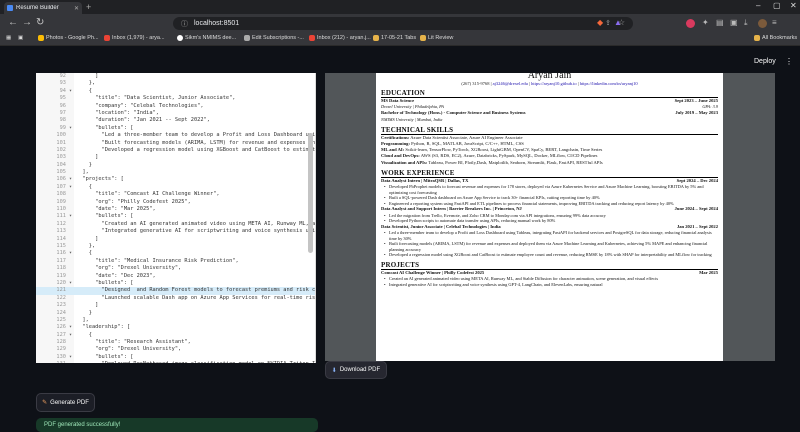 The height and width of the screenshot is (432, 800). Describe the element at coordinates (618, 22) in the screenshot. I see `brave-rewards-icon: ▲` at that location.